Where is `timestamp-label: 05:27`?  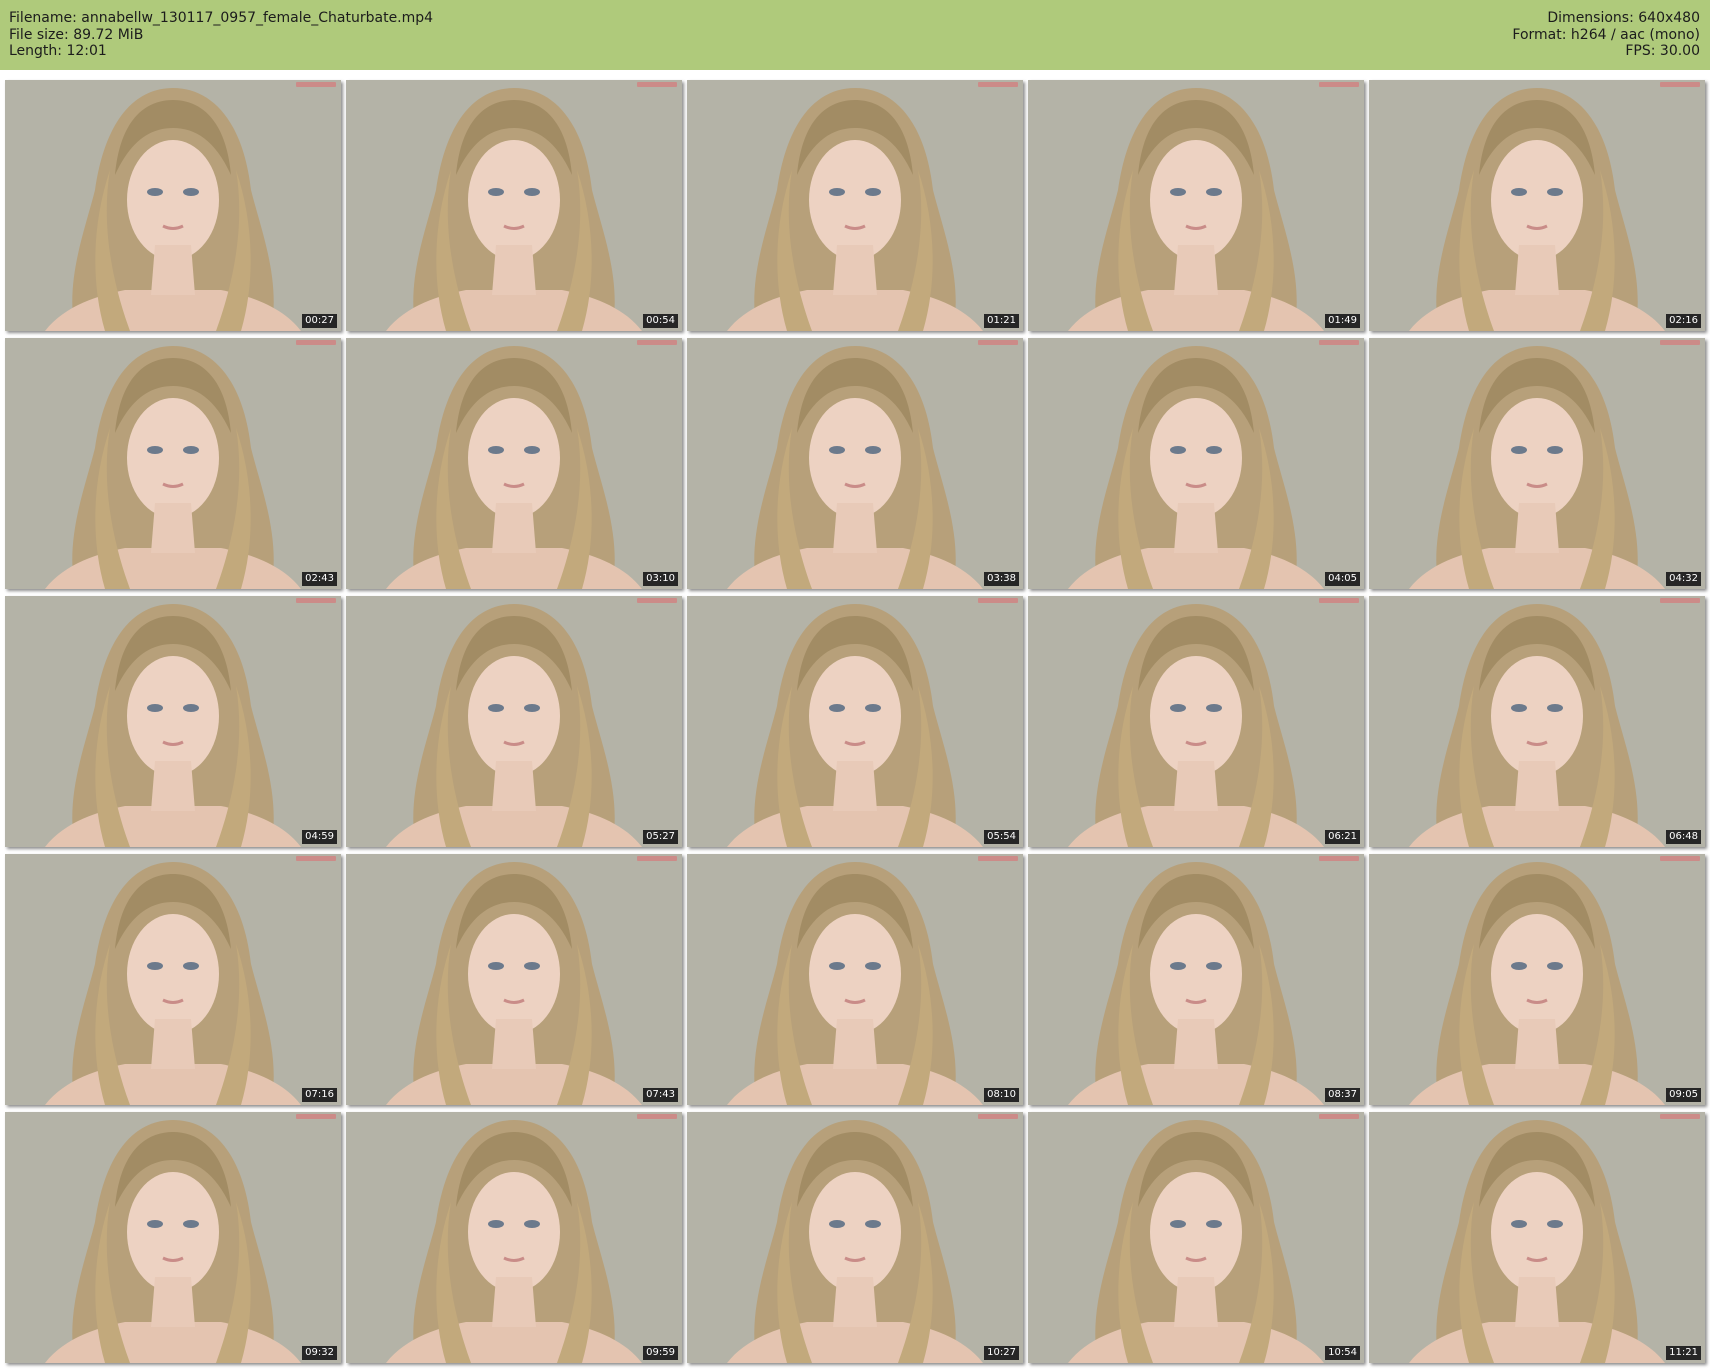
timestamp-label: 05:27 is located at coordinates (660, 837).